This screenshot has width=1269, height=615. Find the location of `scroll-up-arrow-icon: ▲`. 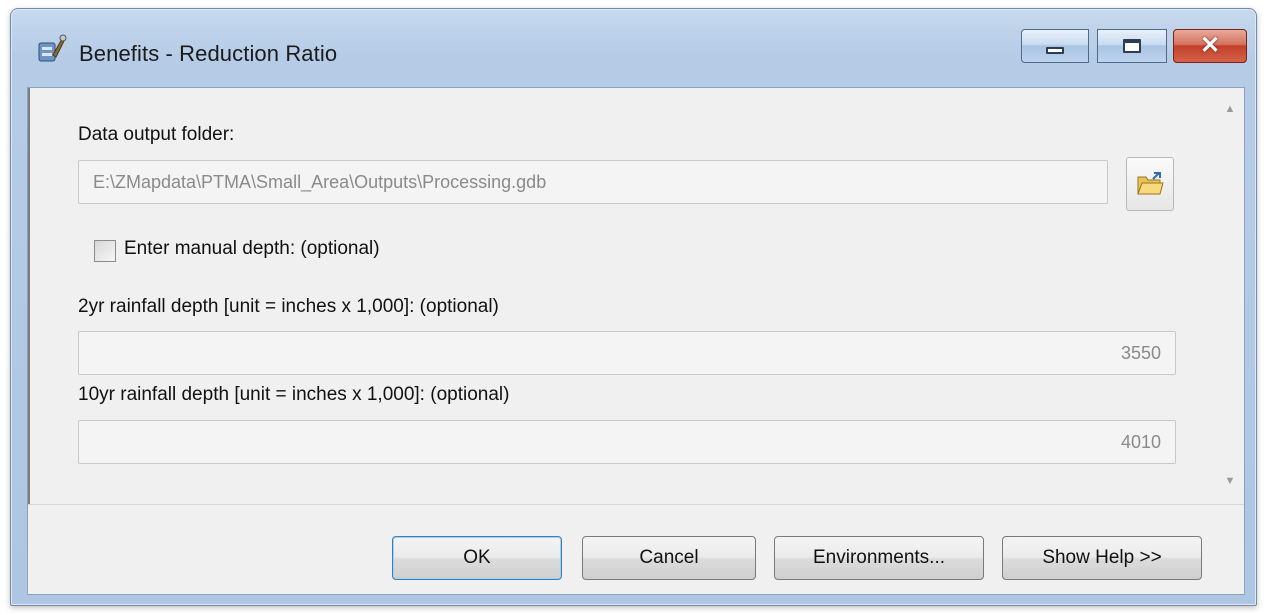

scroll-up-arrow-icon: ▲ is located at coordinates (1230, 109).